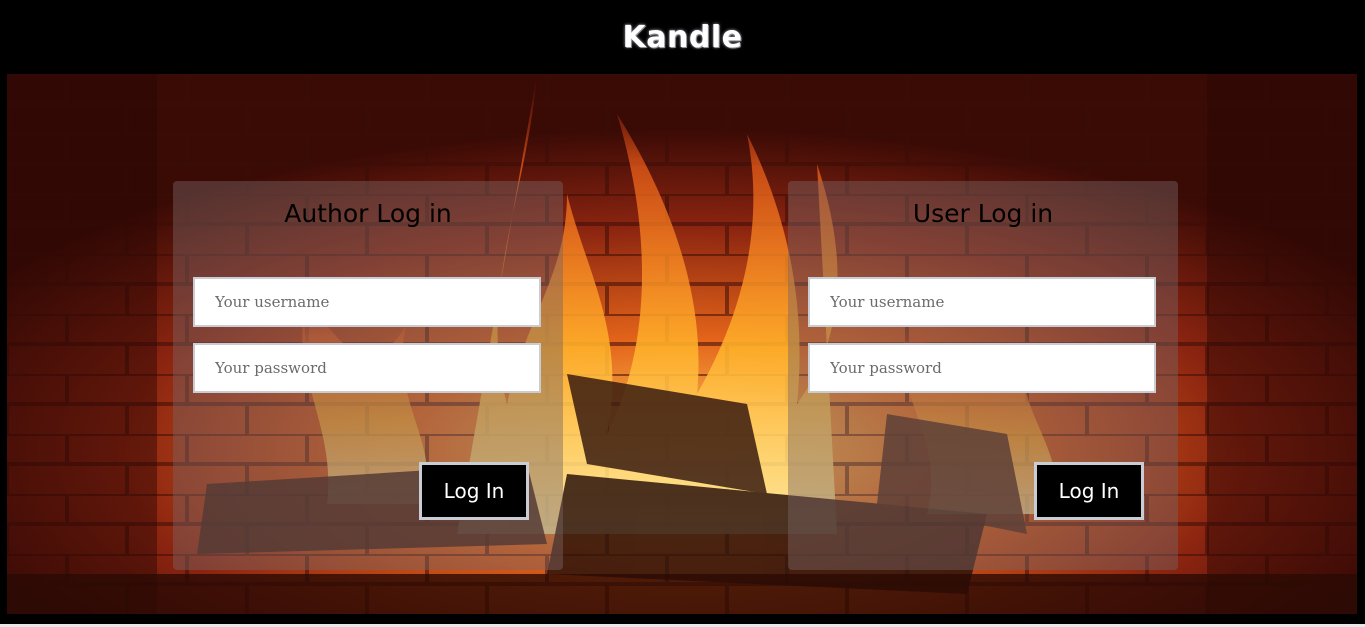 Image resolution: width=1365 pixels, height=627 pixels. I want to click on user-username-field, so click(982, 302).